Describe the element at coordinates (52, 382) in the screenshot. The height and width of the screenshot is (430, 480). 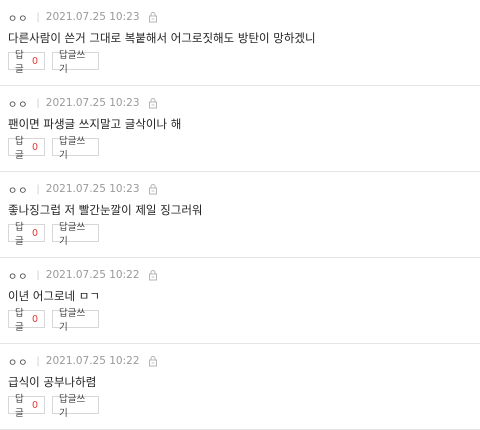
I see `comment-text: 급식이 공부나하렴` at that location.